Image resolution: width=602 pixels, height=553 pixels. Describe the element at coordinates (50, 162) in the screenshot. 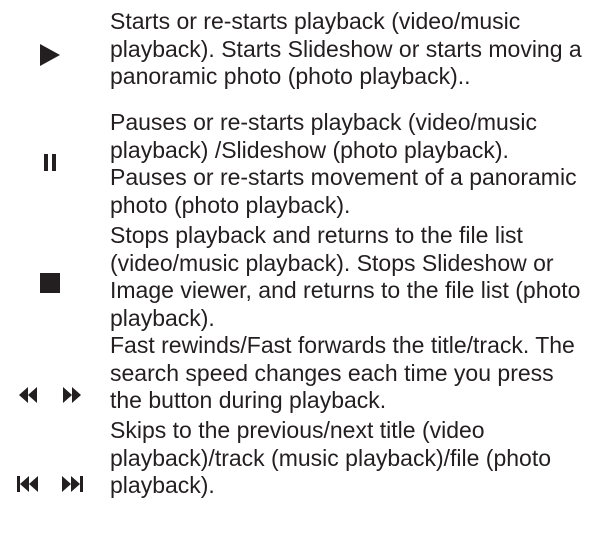

I see `pause-icon` at that location.